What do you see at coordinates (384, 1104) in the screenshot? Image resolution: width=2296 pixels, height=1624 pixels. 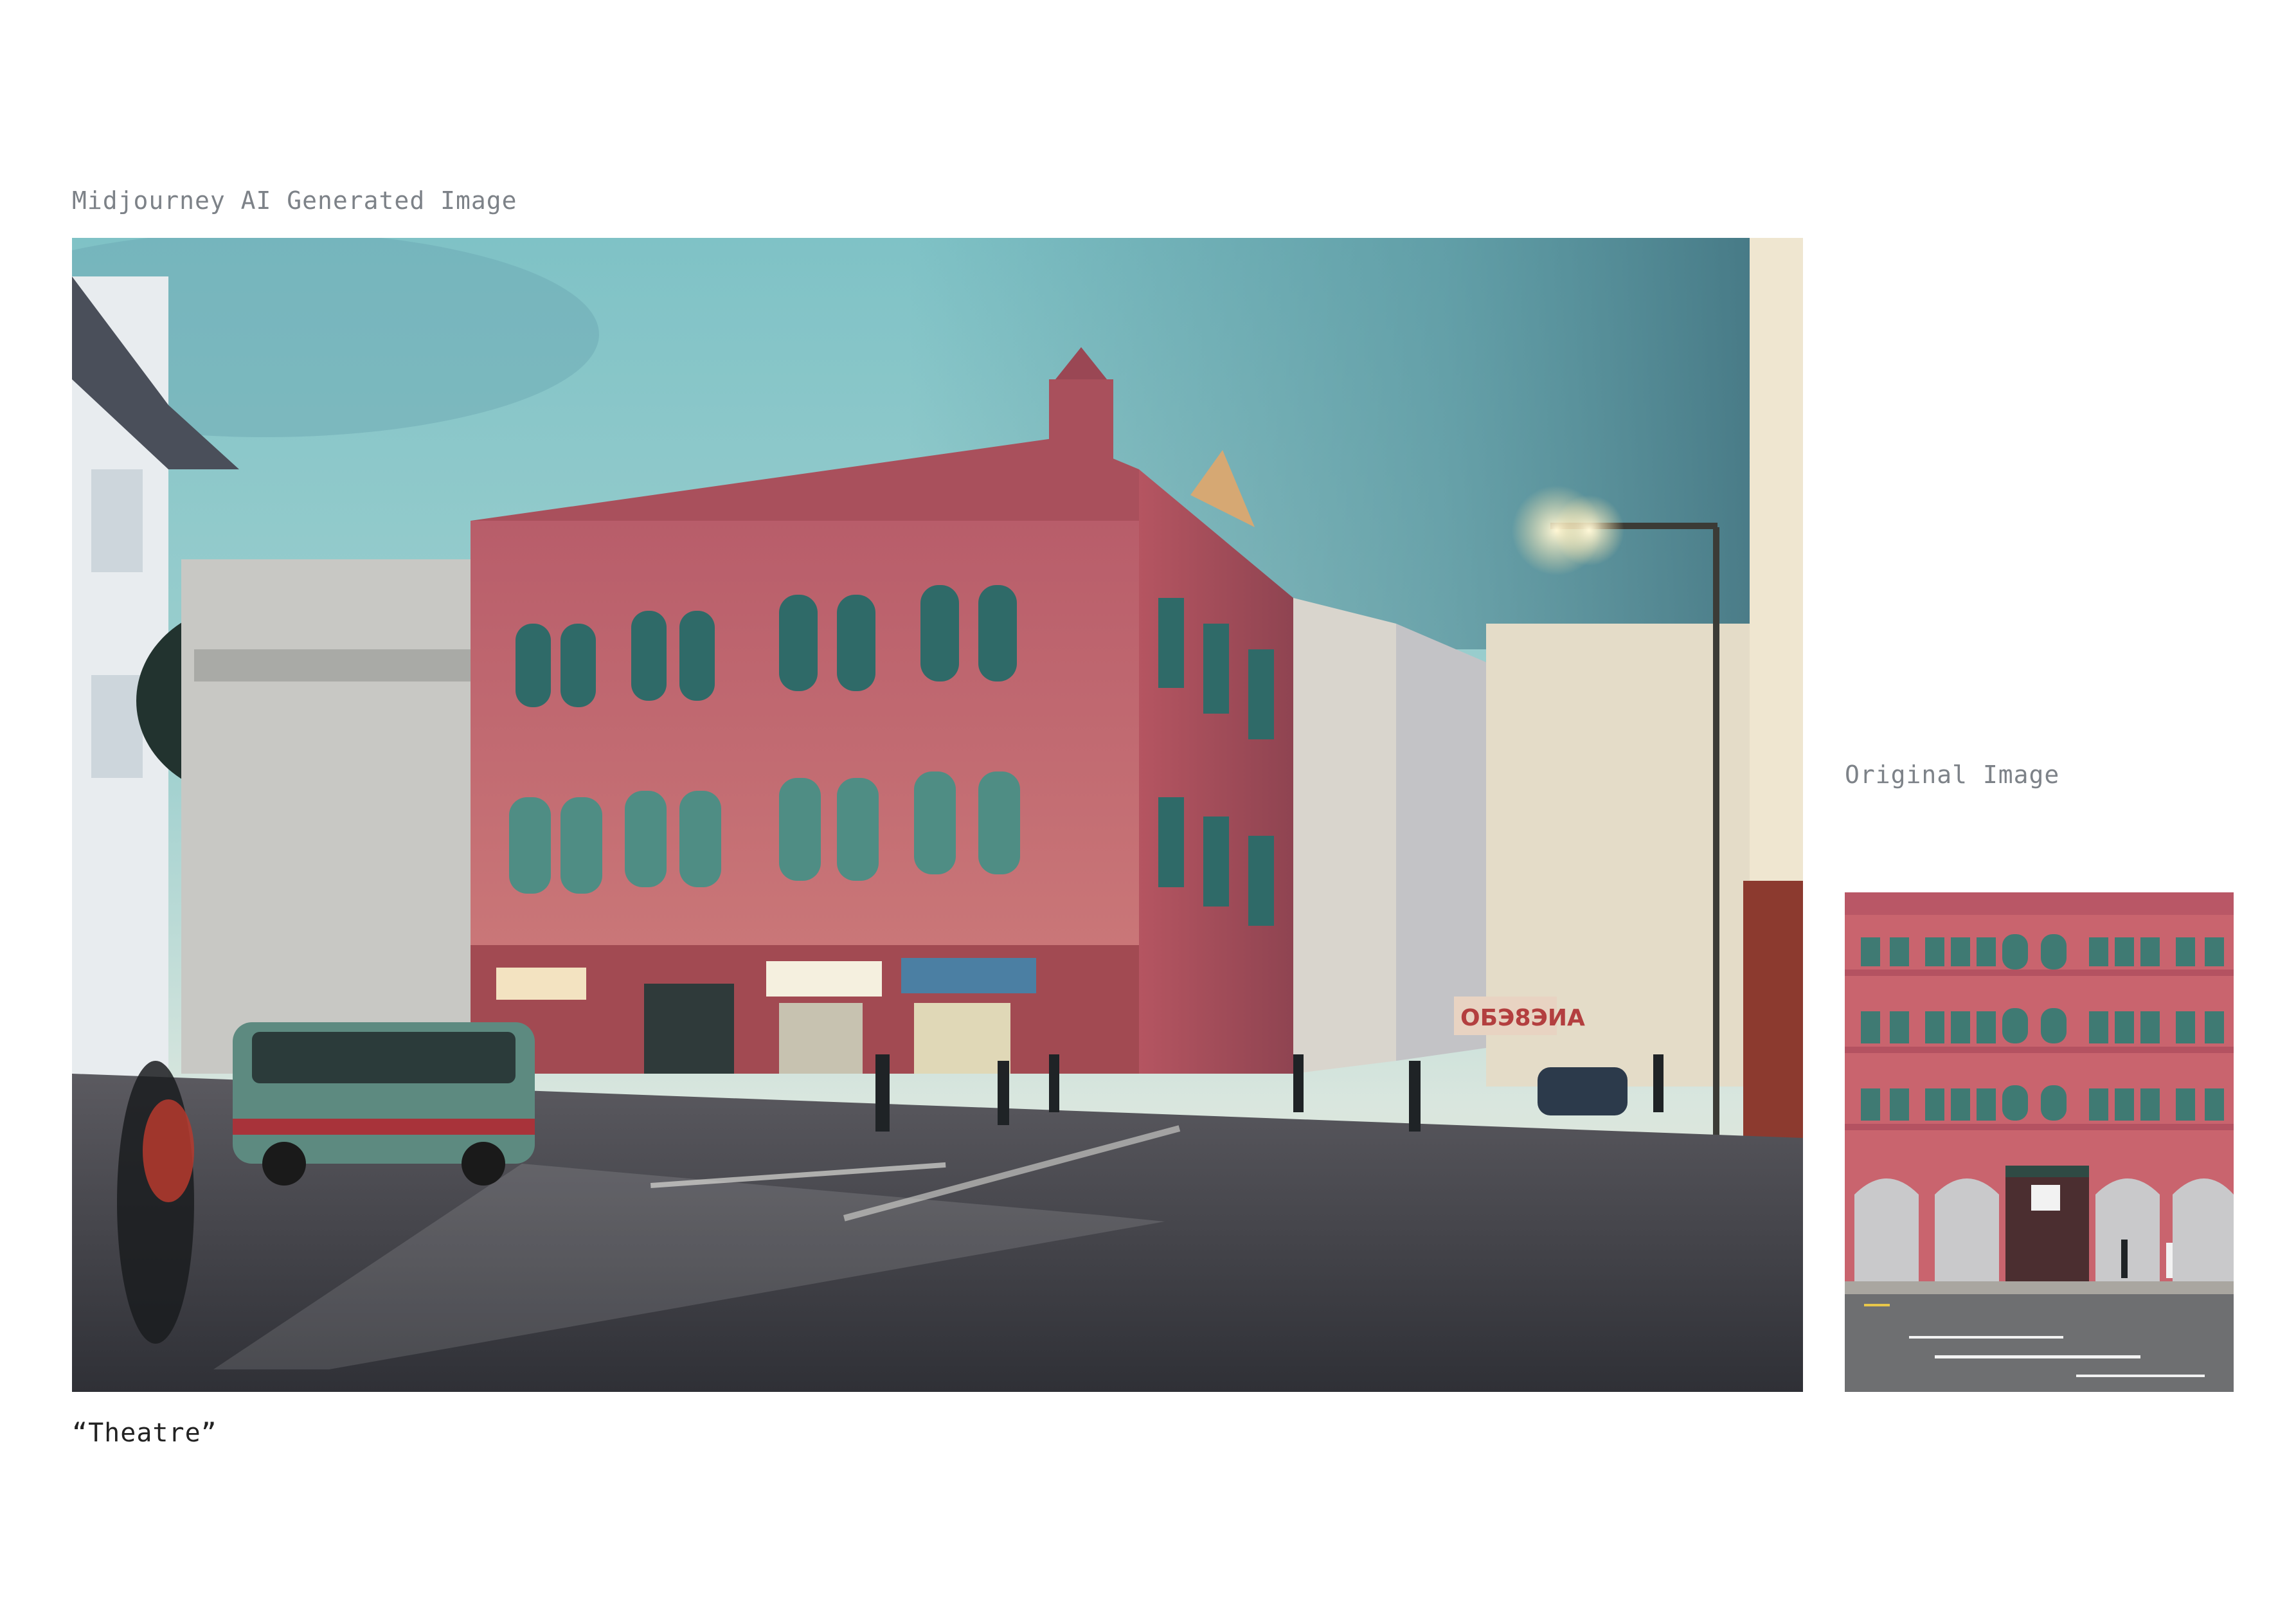 I see `minibus` at bounding box center [384, 1104].